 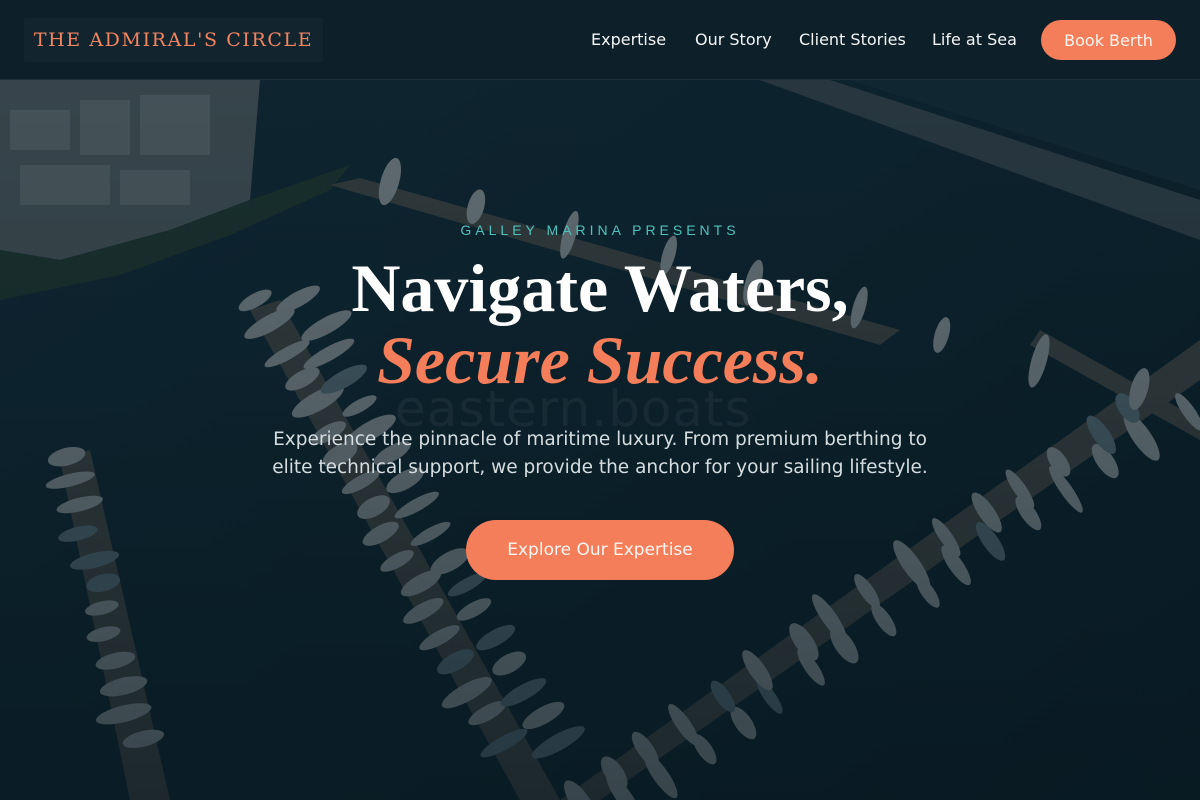 What do you see at coordinates (600, 288) in the screenshot?
I see `hero-headline-line1: Navigate Waters,` at bounding box center [600, 288].